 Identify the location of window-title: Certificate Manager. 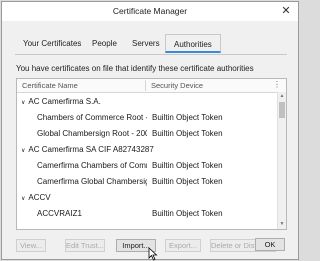
(150, 11).